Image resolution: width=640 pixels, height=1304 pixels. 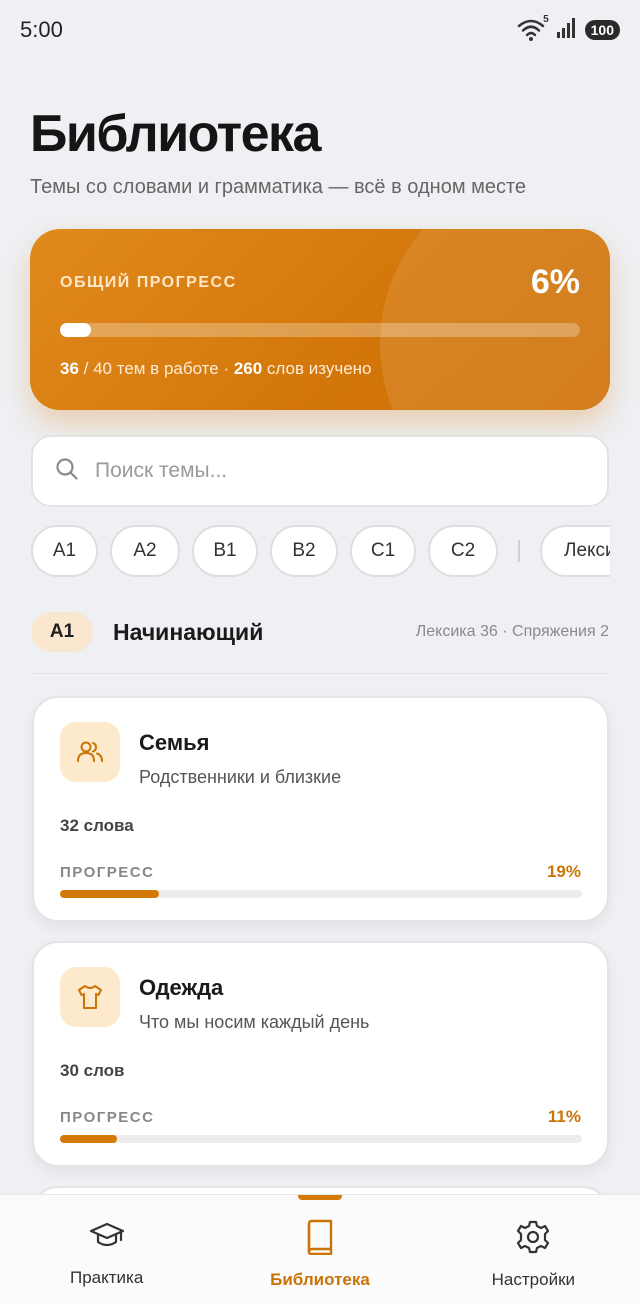 What do you see at coordinates (495, 319) in the screenshot?
I see `card-decoration` at bounding box center [495, 319].